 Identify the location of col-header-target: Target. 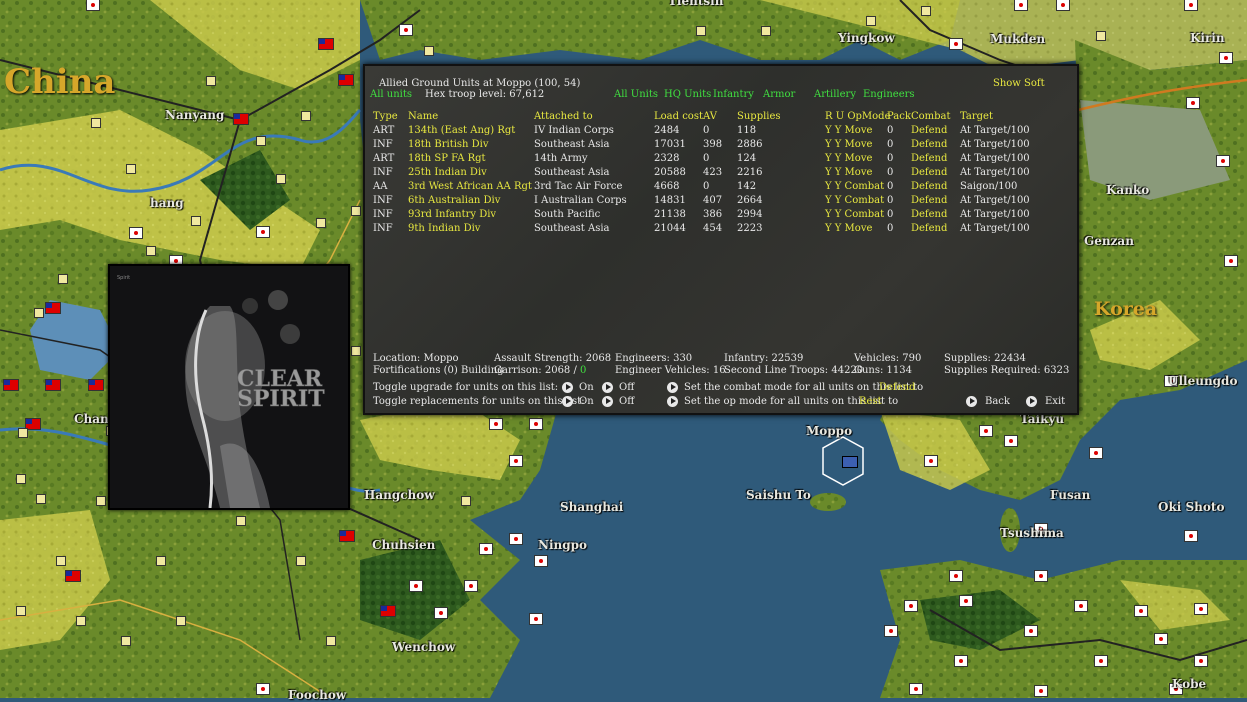
(976, 116).